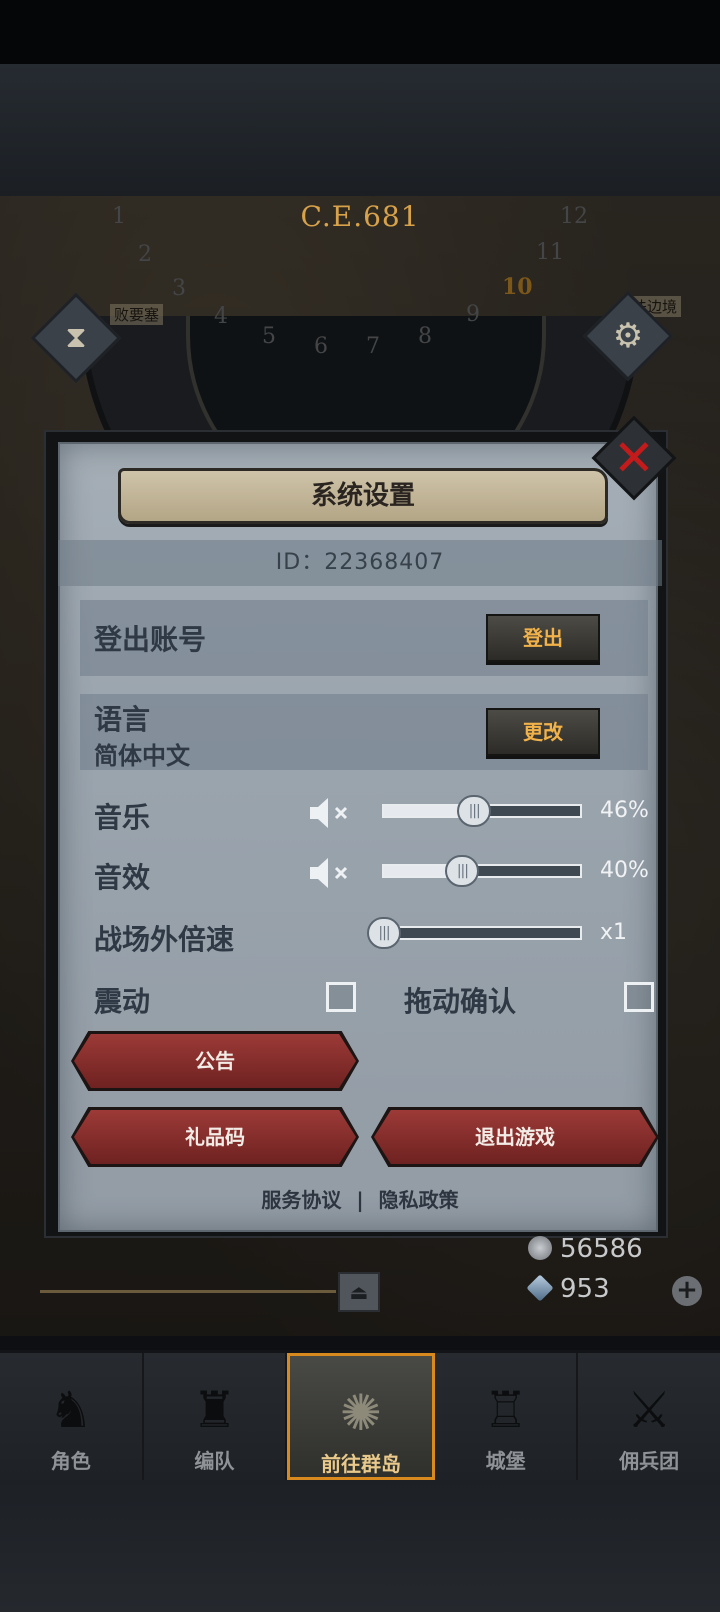  I want to click on language-value: 简体中文, so click(142, 756).